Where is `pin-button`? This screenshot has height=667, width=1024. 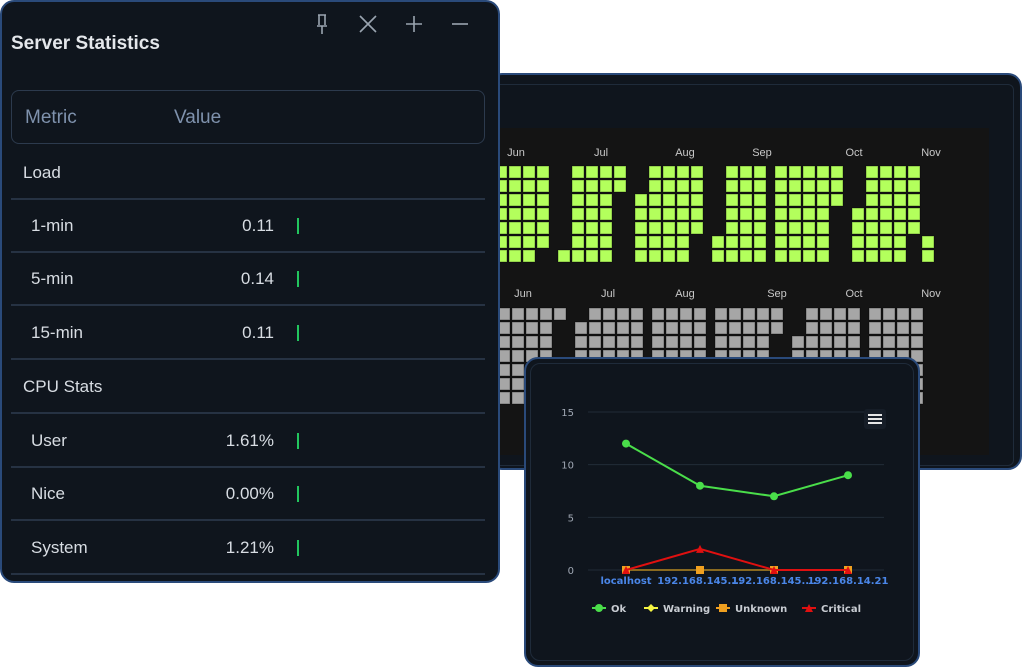 pin-button is located at coordinates (322, 24).